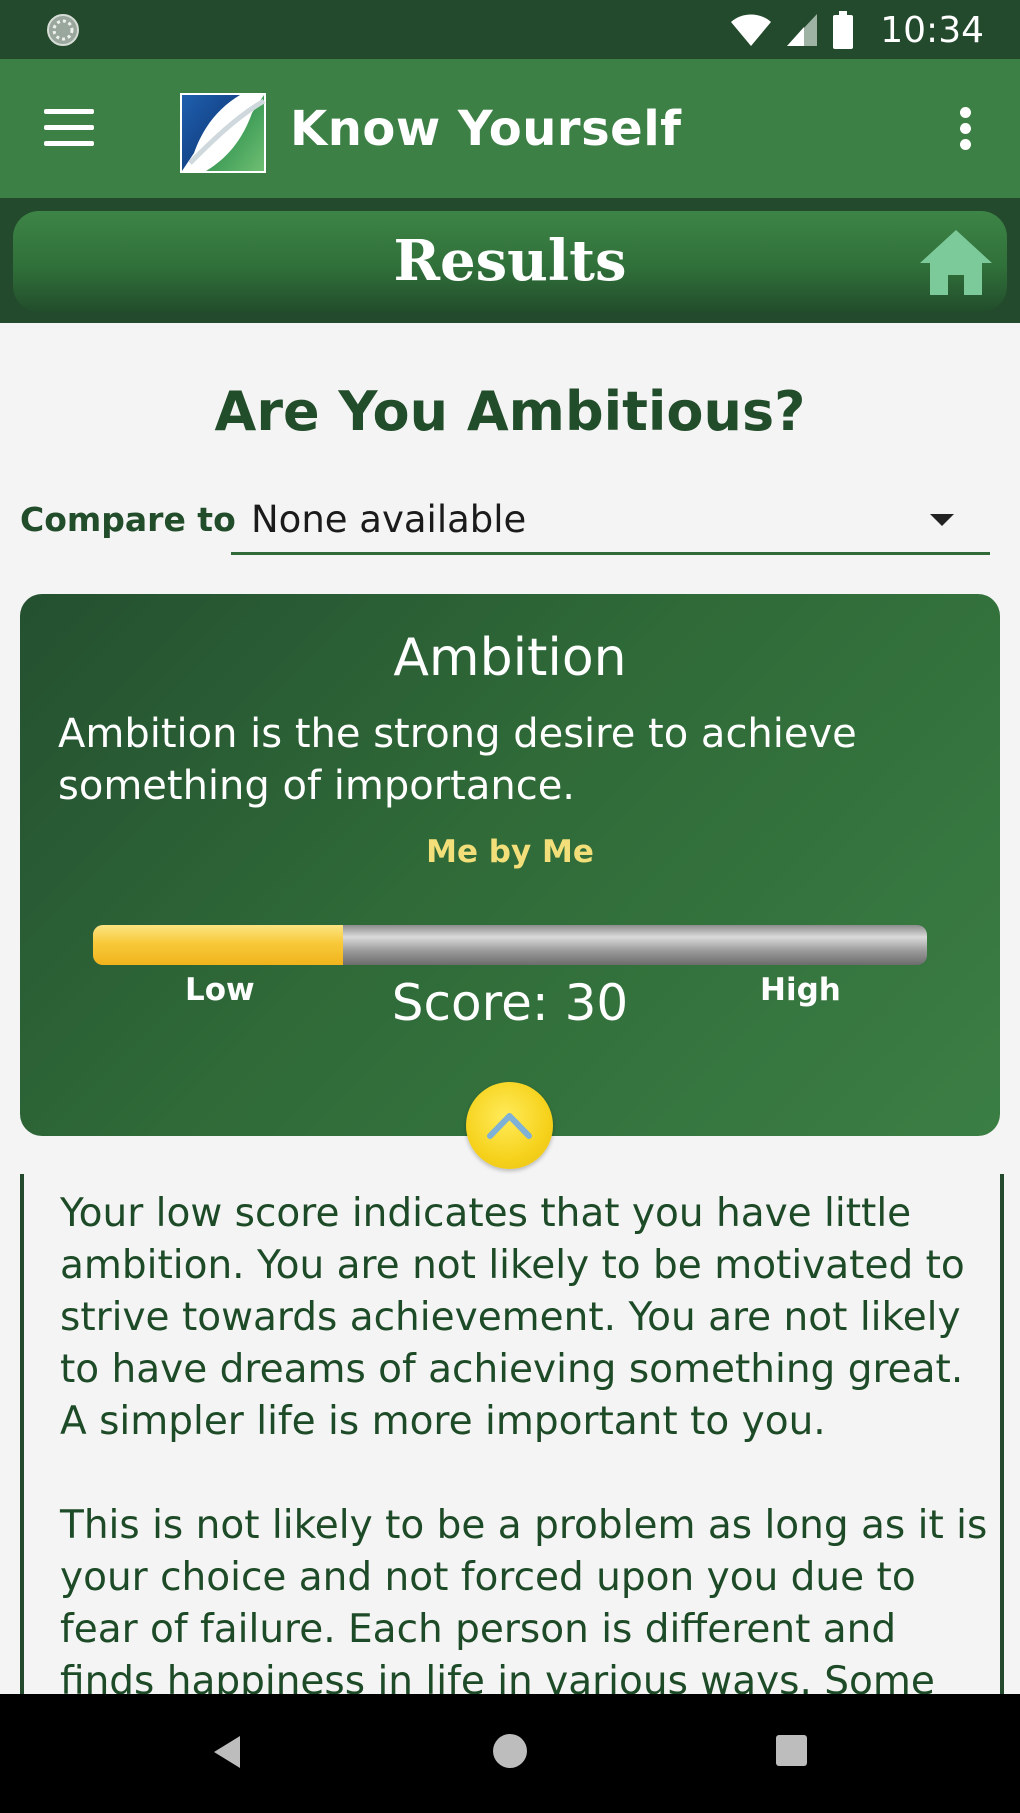  I want to click on compare-dropdown: None available, so click(610, 520).